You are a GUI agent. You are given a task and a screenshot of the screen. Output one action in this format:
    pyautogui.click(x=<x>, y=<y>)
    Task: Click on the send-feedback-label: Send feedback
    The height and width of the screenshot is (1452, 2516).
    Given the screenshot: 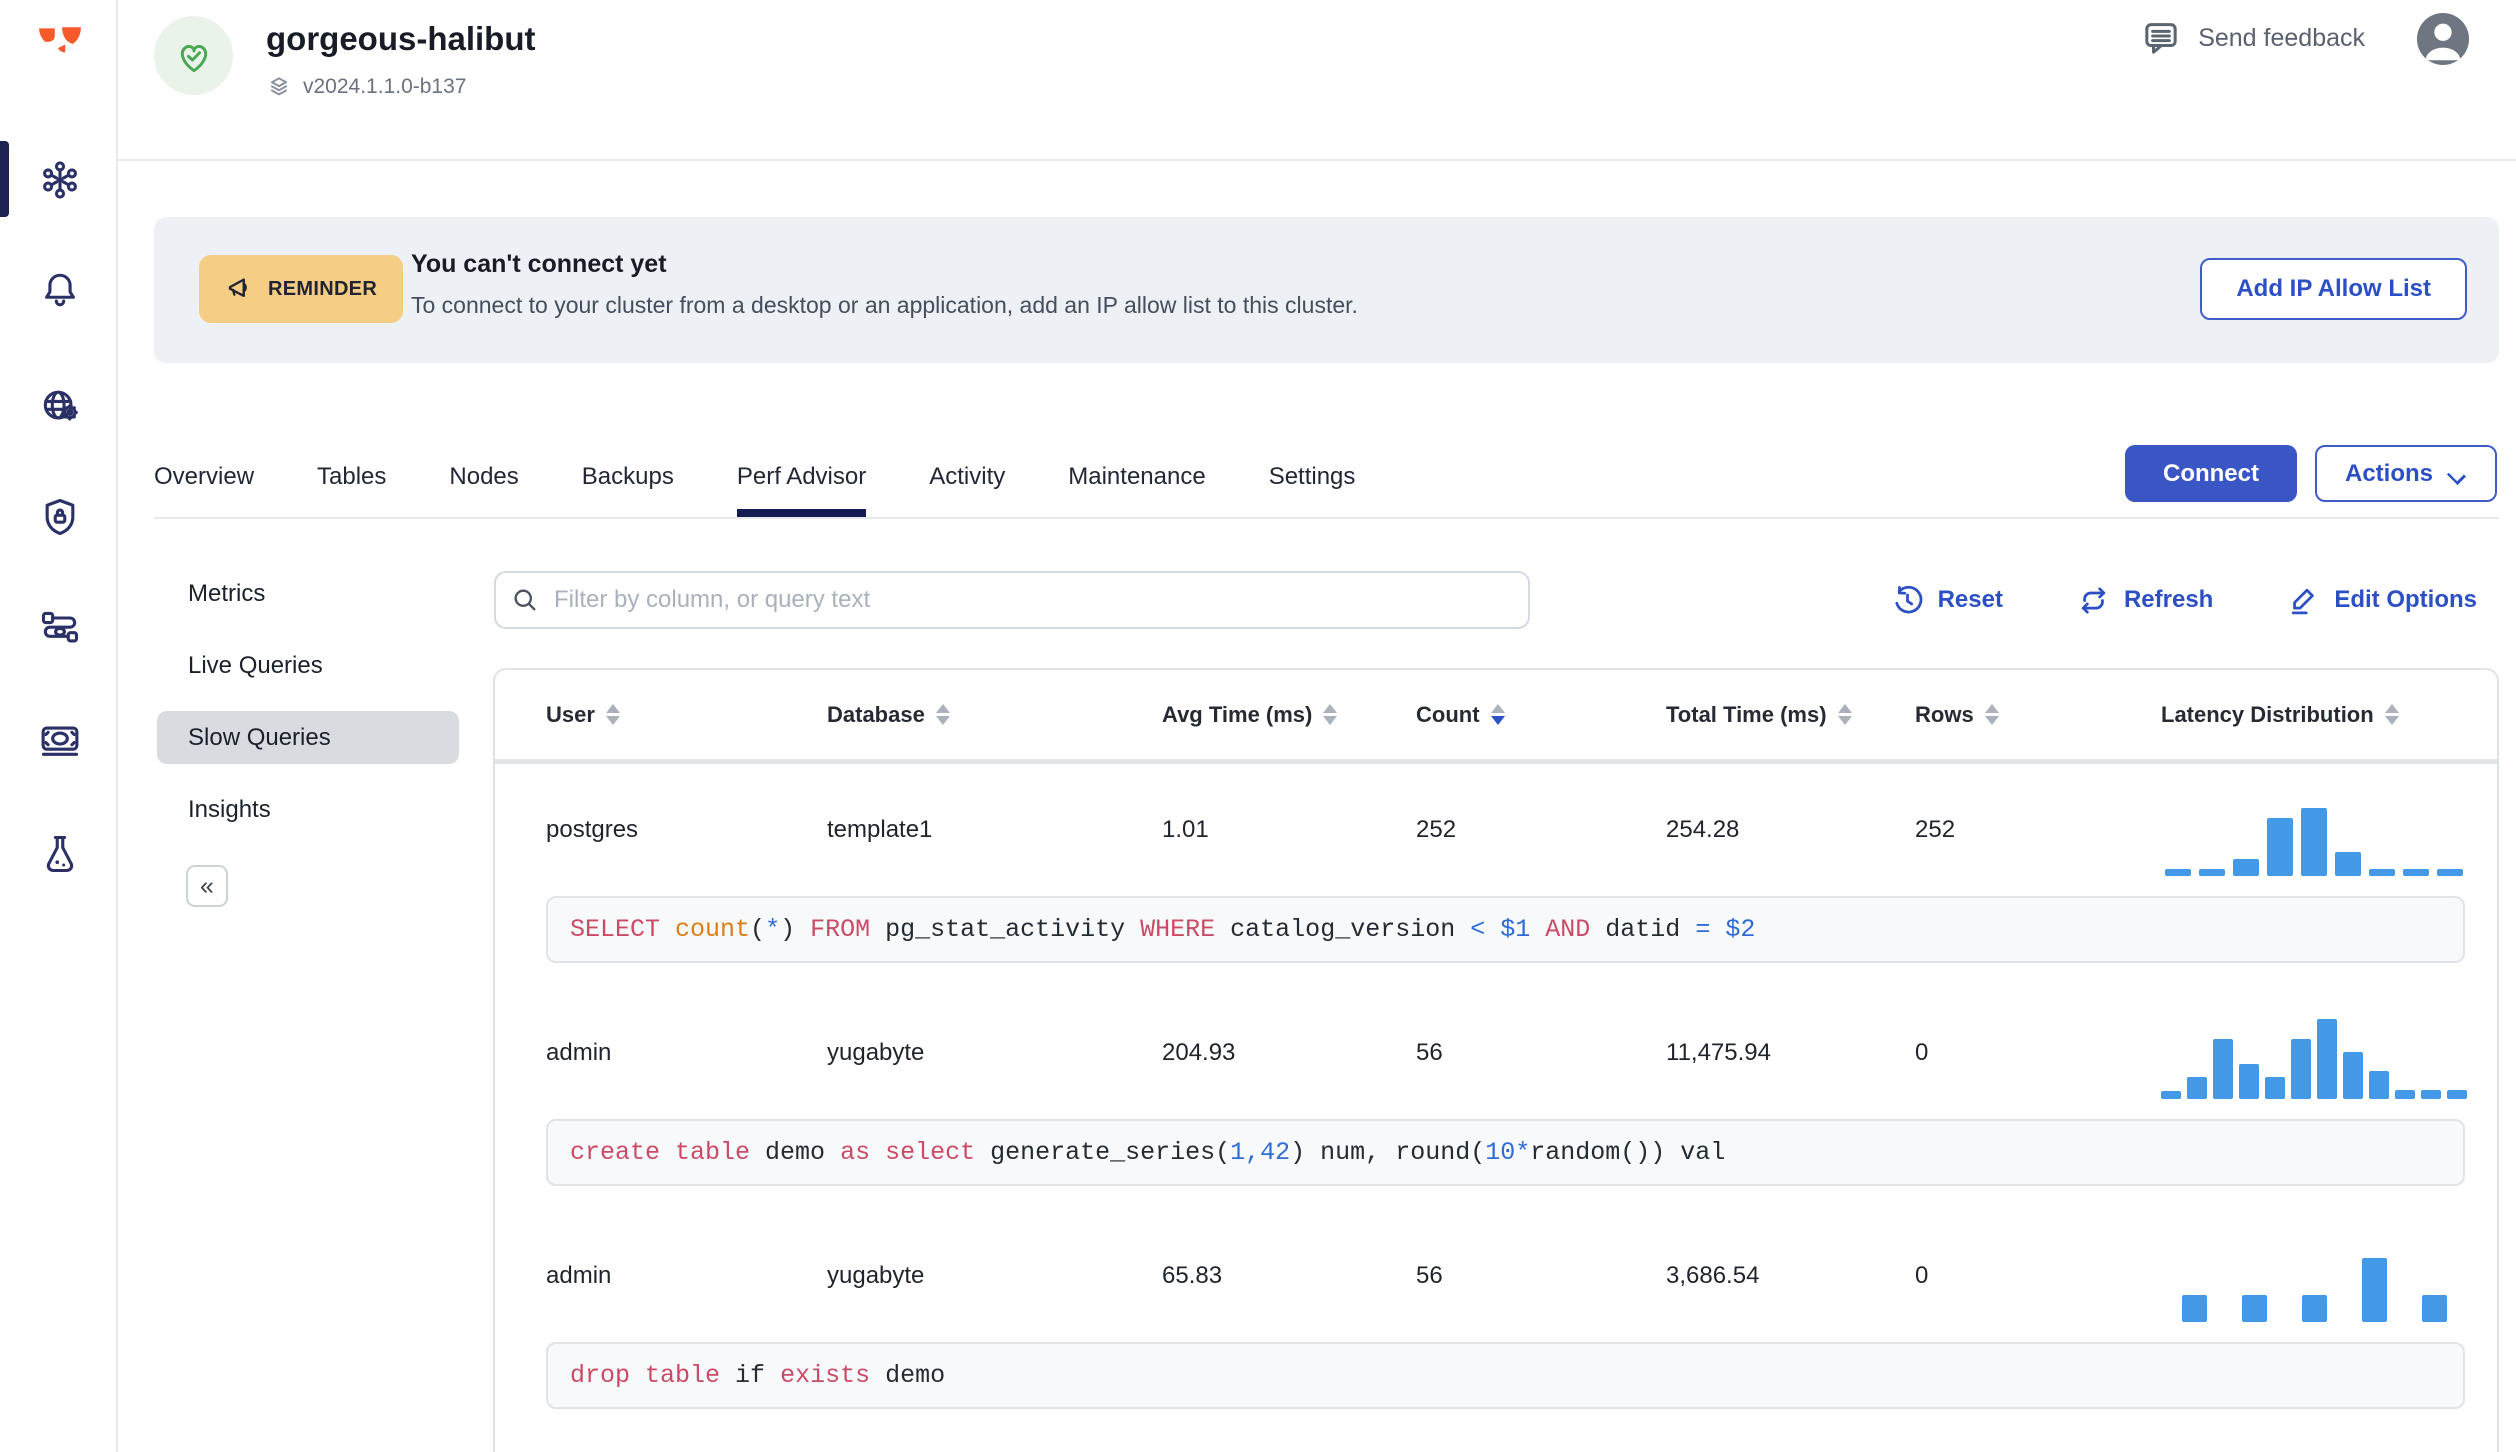 What is the action you would take?
    pyautogui.click(x=2281, y=37)
    